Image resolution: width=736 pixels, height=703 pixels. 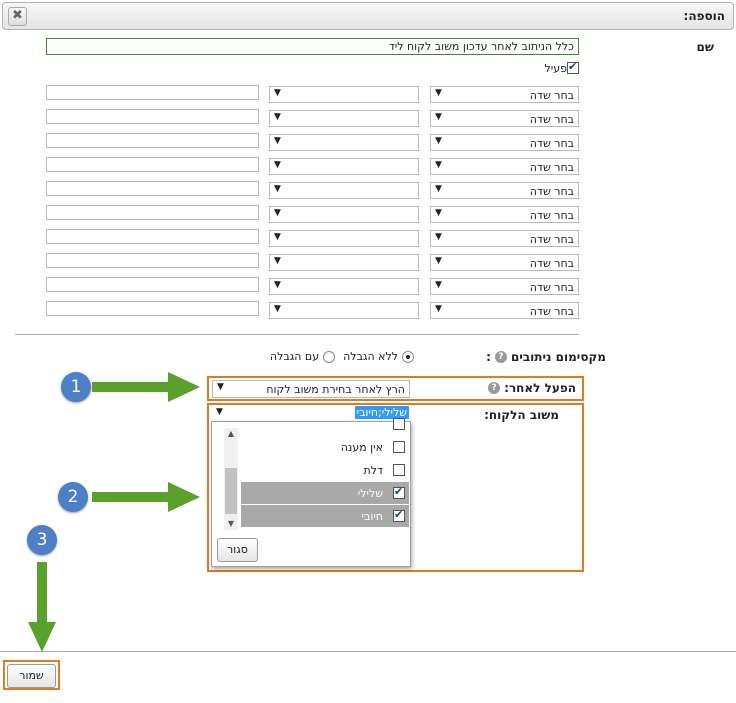 I want to click on scroll-up-icon: ▲, so click(x=231, y=434).